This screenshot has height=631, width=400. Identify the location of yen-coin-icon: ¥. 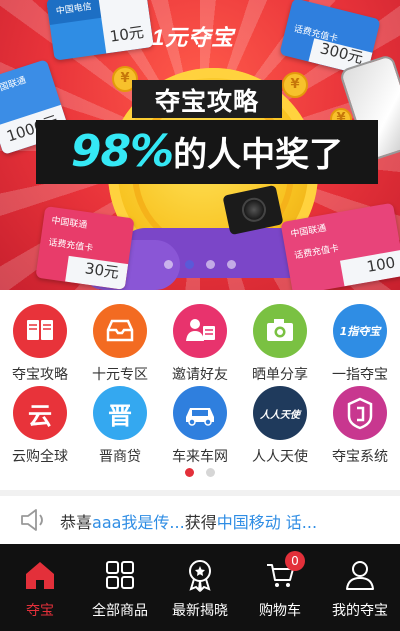
(295, 85).